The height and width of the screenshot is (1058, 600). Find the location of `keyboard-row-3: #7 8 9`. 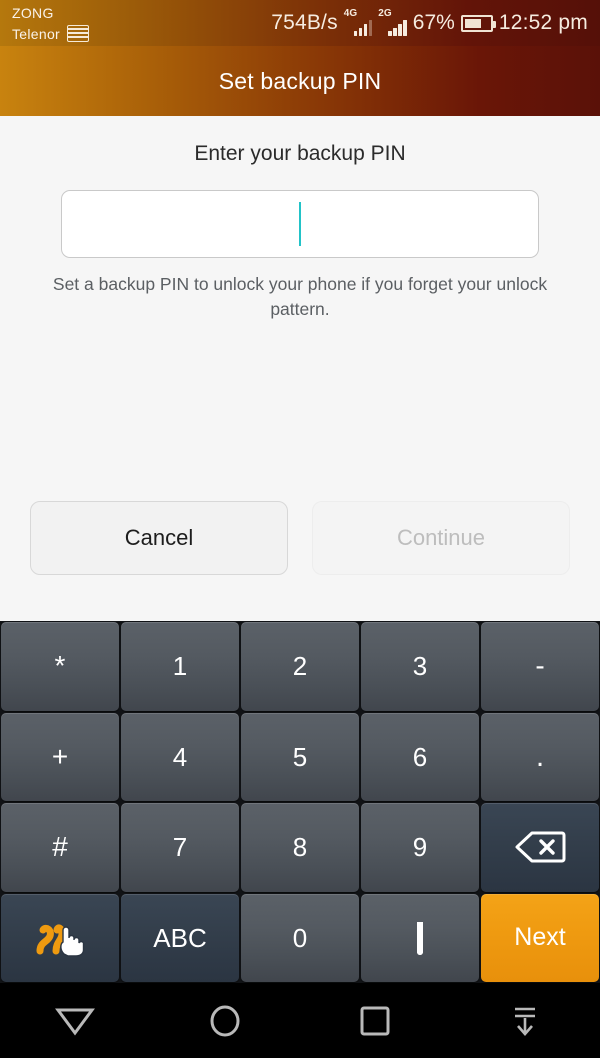

keyboard-row-3: #7 8 9 is located at coordinates (300, 847).